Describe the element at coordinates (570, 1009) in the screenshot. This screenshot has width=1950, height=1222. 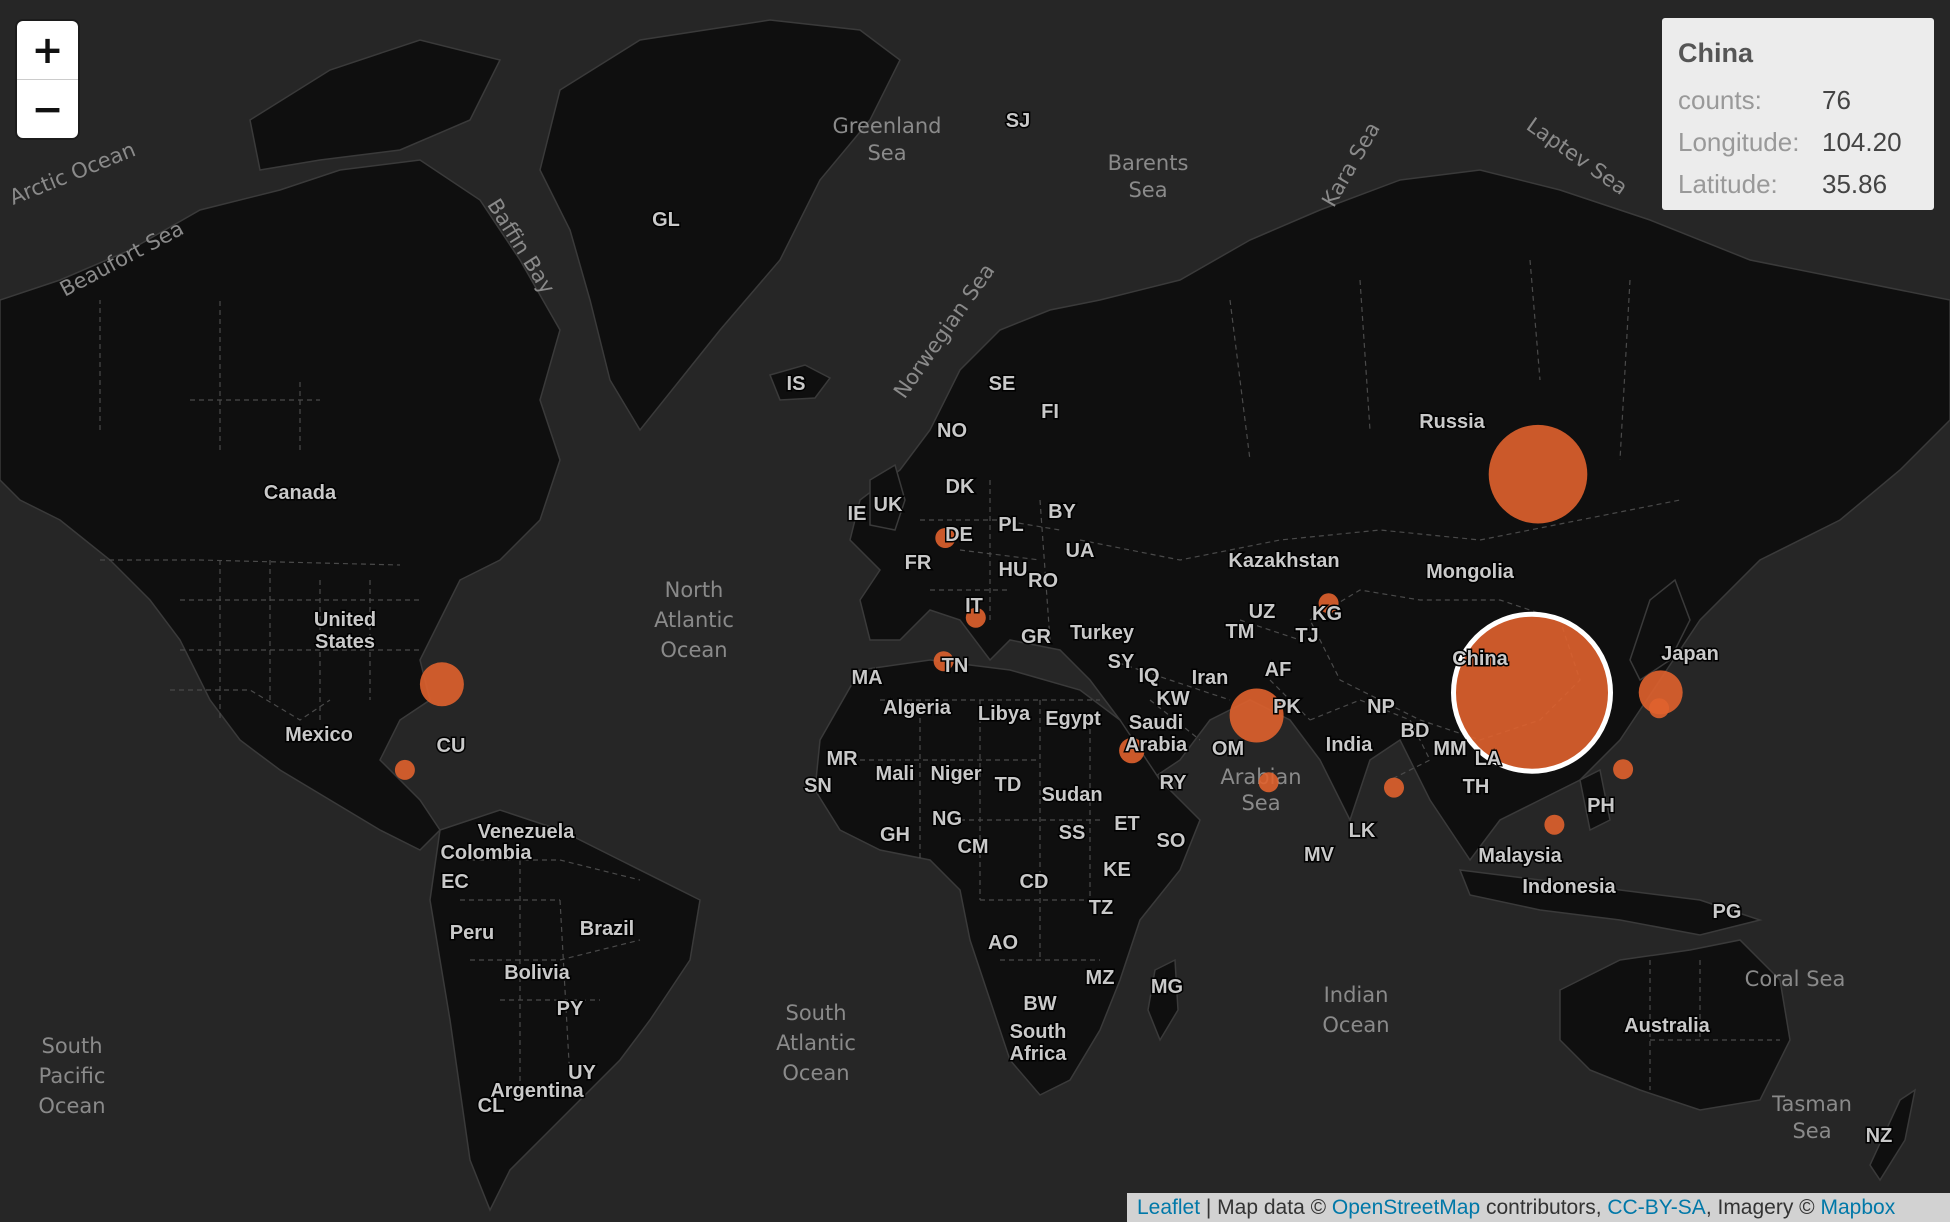
I see `country-label: PY` at that location.